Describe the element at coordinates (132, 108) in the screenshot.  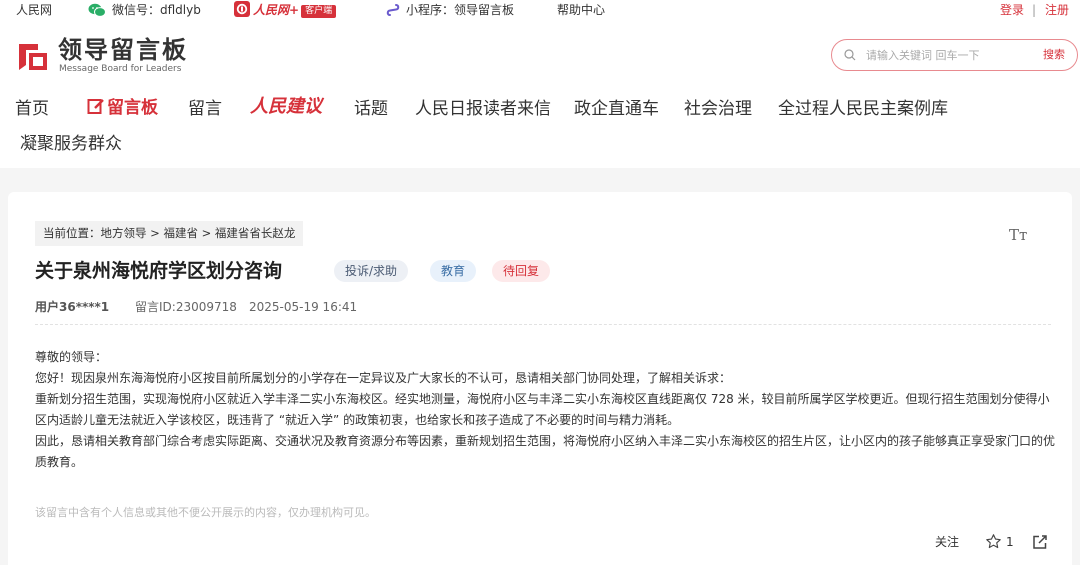
I see `nav-message-board-label: 留言板` at that location.